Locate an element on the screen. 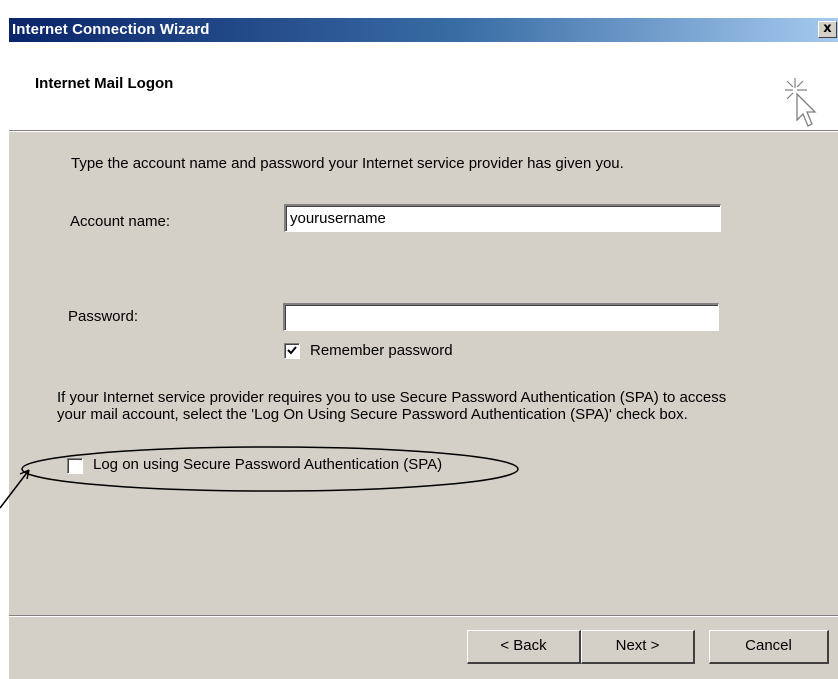 This screenshot has height=679, width=838. close-button: x is located at coordinates (827, 29).